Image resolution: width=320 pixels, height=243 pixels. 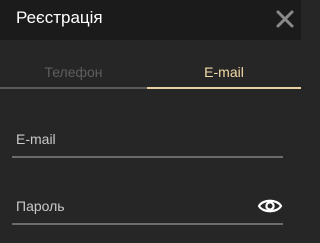 I want to click on email-input, so click(x=131, y=139).